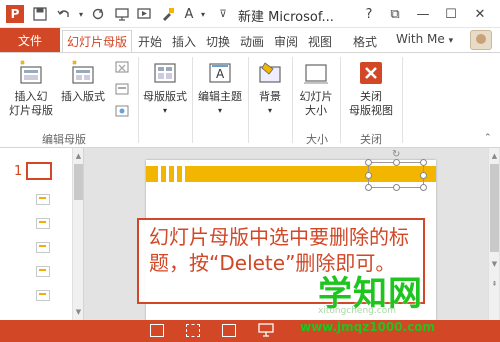 Image resolution: width=500 pixels, height=342 pixels. Describe the element at coordinates (223, 14) in the screenshot. I see `customize-toolbar-icon: ⊽` at that location.